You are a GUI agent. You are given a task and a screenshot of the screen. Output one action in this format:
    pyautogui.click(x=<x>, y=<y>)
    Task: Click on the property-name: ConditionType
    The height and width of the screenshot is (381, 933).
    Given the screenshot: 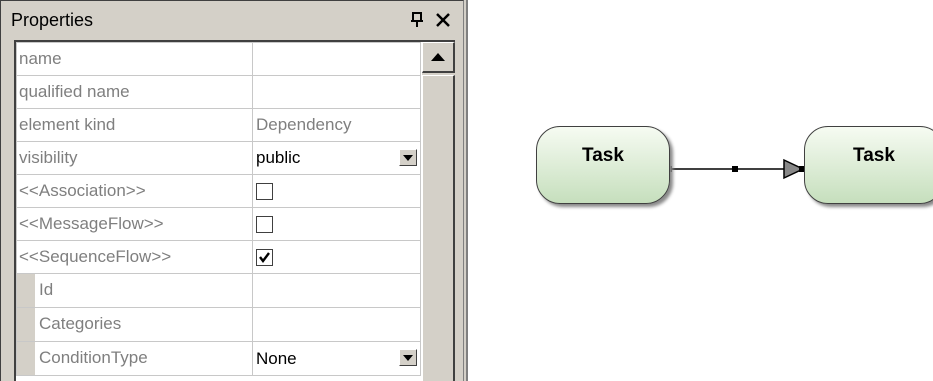 What is the action you would take?
    pyautogui.click(x=134, y=358)
    